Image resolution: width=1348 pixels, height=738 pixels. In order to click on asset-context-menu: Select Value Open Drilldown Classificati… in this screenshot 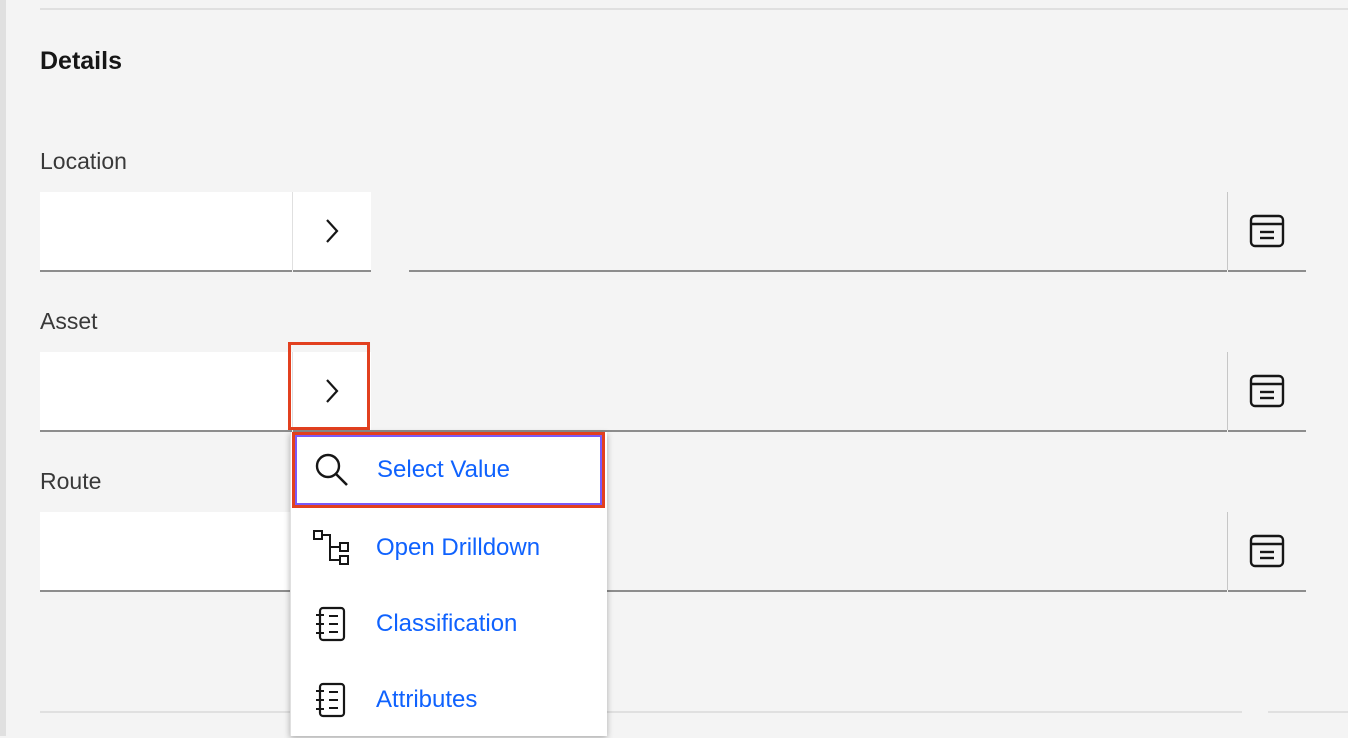, I will do `click(448, 584)`.